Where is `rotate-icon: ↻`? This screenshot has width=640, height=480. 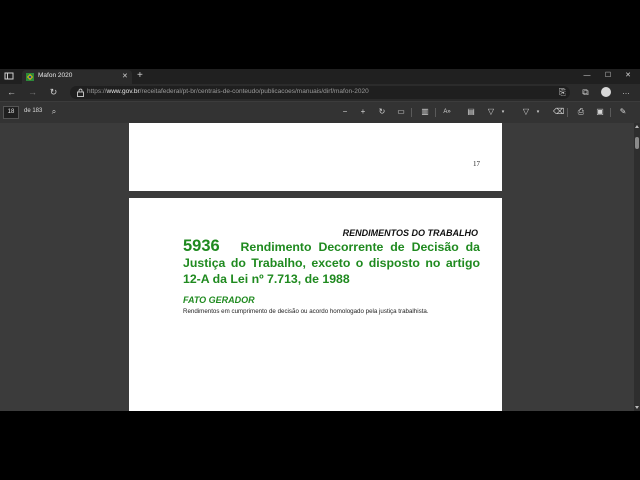
rotate-icon: ↻ is located at coordinates (382, 112).